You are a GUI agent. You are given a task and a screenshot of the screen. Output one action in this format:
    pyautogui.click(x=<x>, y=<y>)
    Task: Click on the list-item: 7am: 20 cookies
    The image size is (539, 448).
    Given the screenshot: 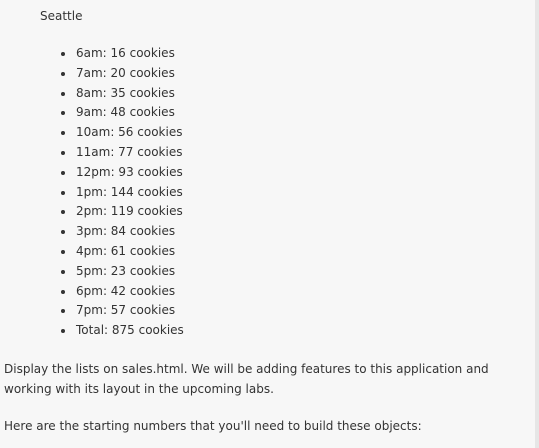 What is the action you would take?
    pyautogui.click(x=92, y=74)
    